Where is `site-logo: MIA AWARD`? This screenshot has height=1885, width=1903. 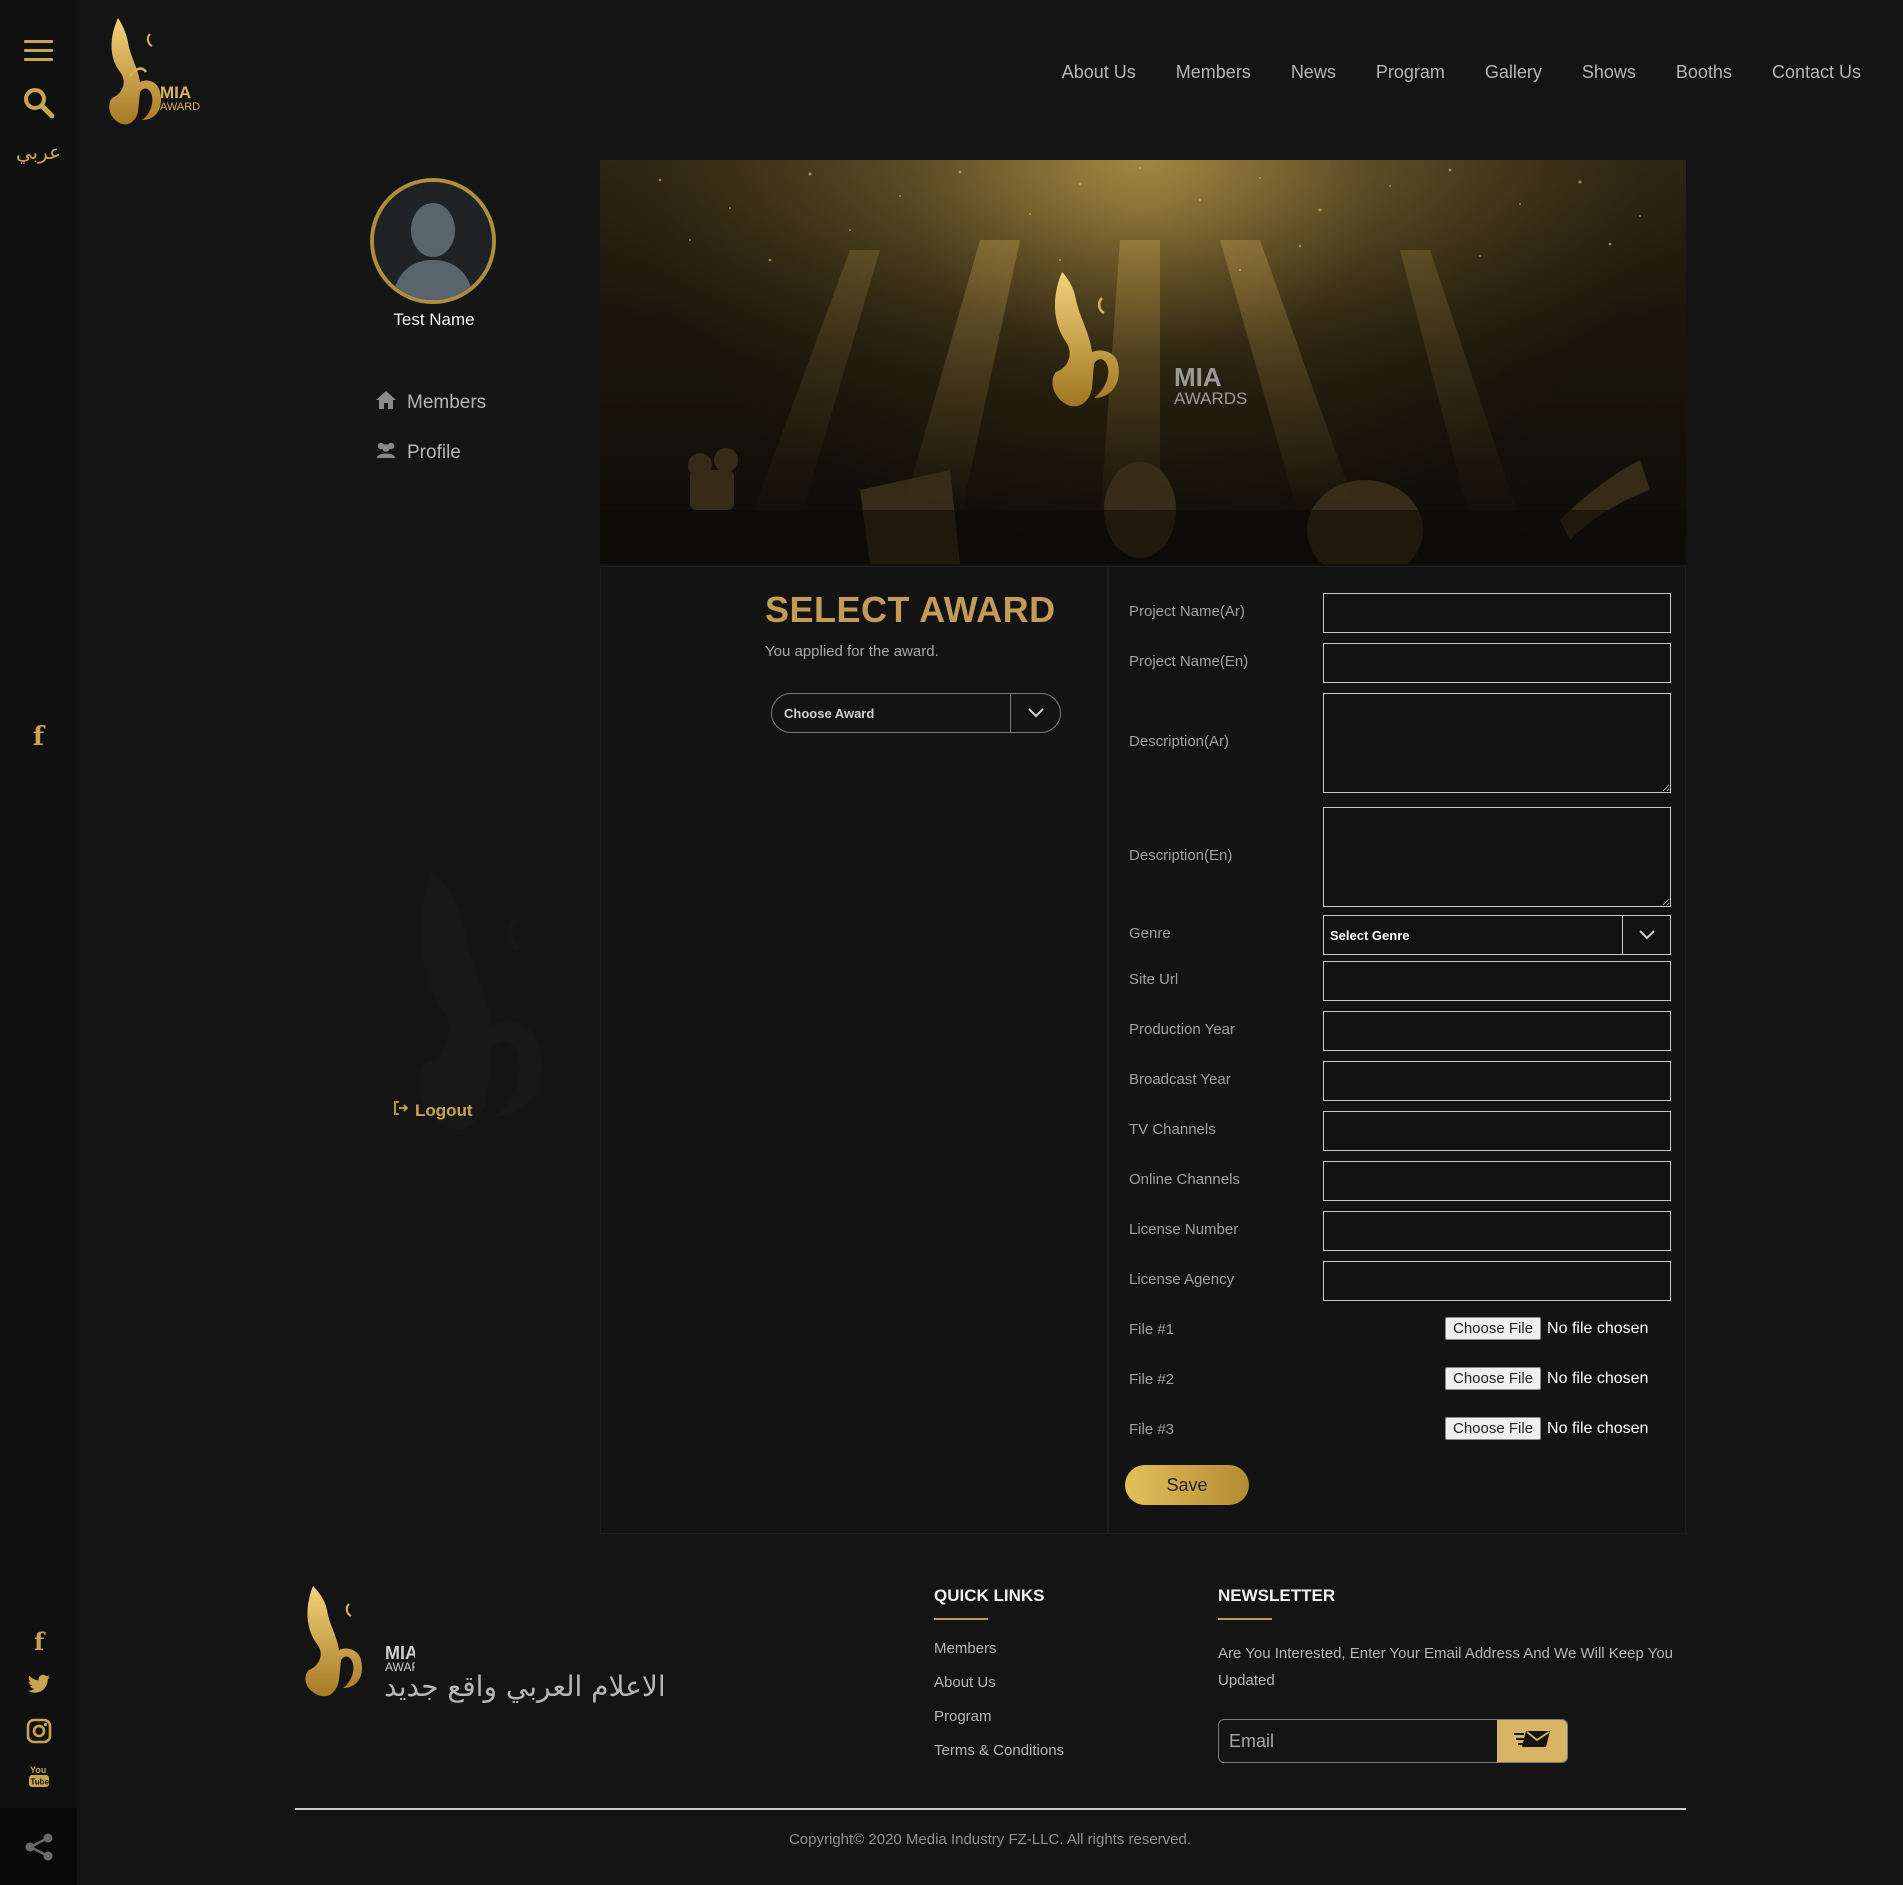 site-logo: MIA AWARD is located at coordinates (175, 74).